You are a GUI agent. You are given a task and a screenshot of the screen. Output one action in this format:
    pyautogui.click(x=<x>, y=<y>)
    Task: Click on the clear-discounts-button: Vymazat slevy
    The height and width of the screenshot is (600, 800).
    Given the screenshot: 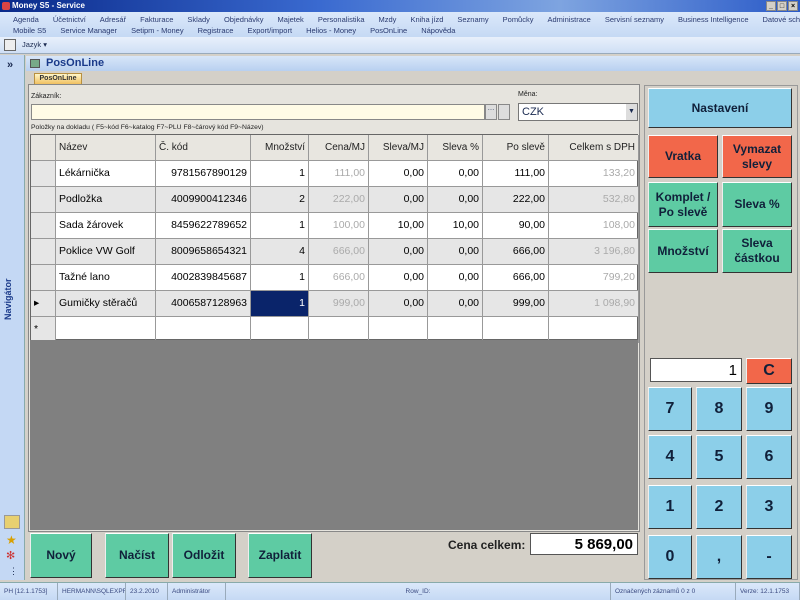 What is the action you would take?
    pyautogui.click(x=757, y=156)
    